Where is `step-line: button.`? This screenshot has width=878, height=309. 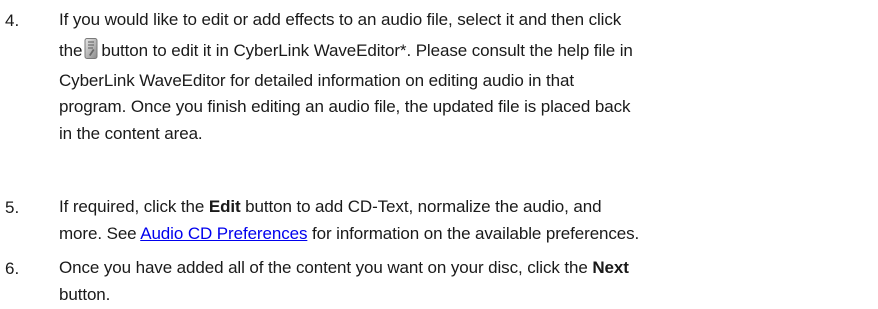
step-line: button. is located at coordinates (85, 294).